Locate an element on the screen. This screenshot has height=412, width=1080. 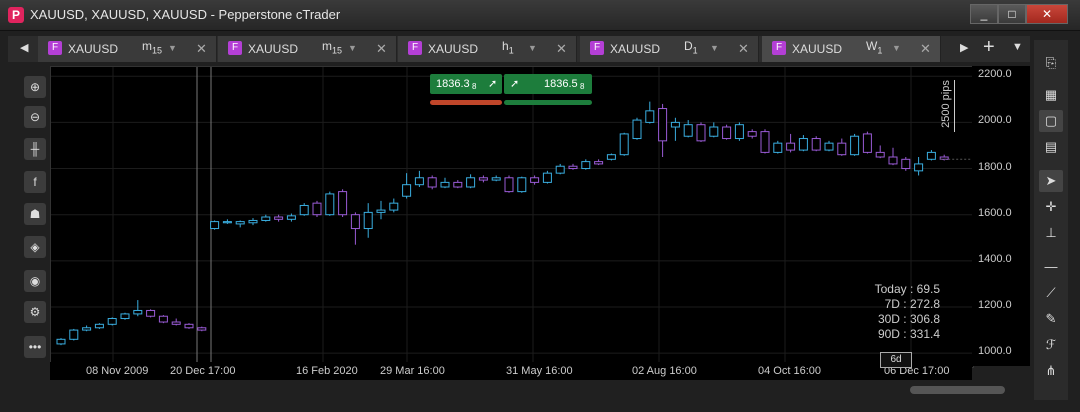
sell-price-pipette: 8 is located at coordinates (474, 86).